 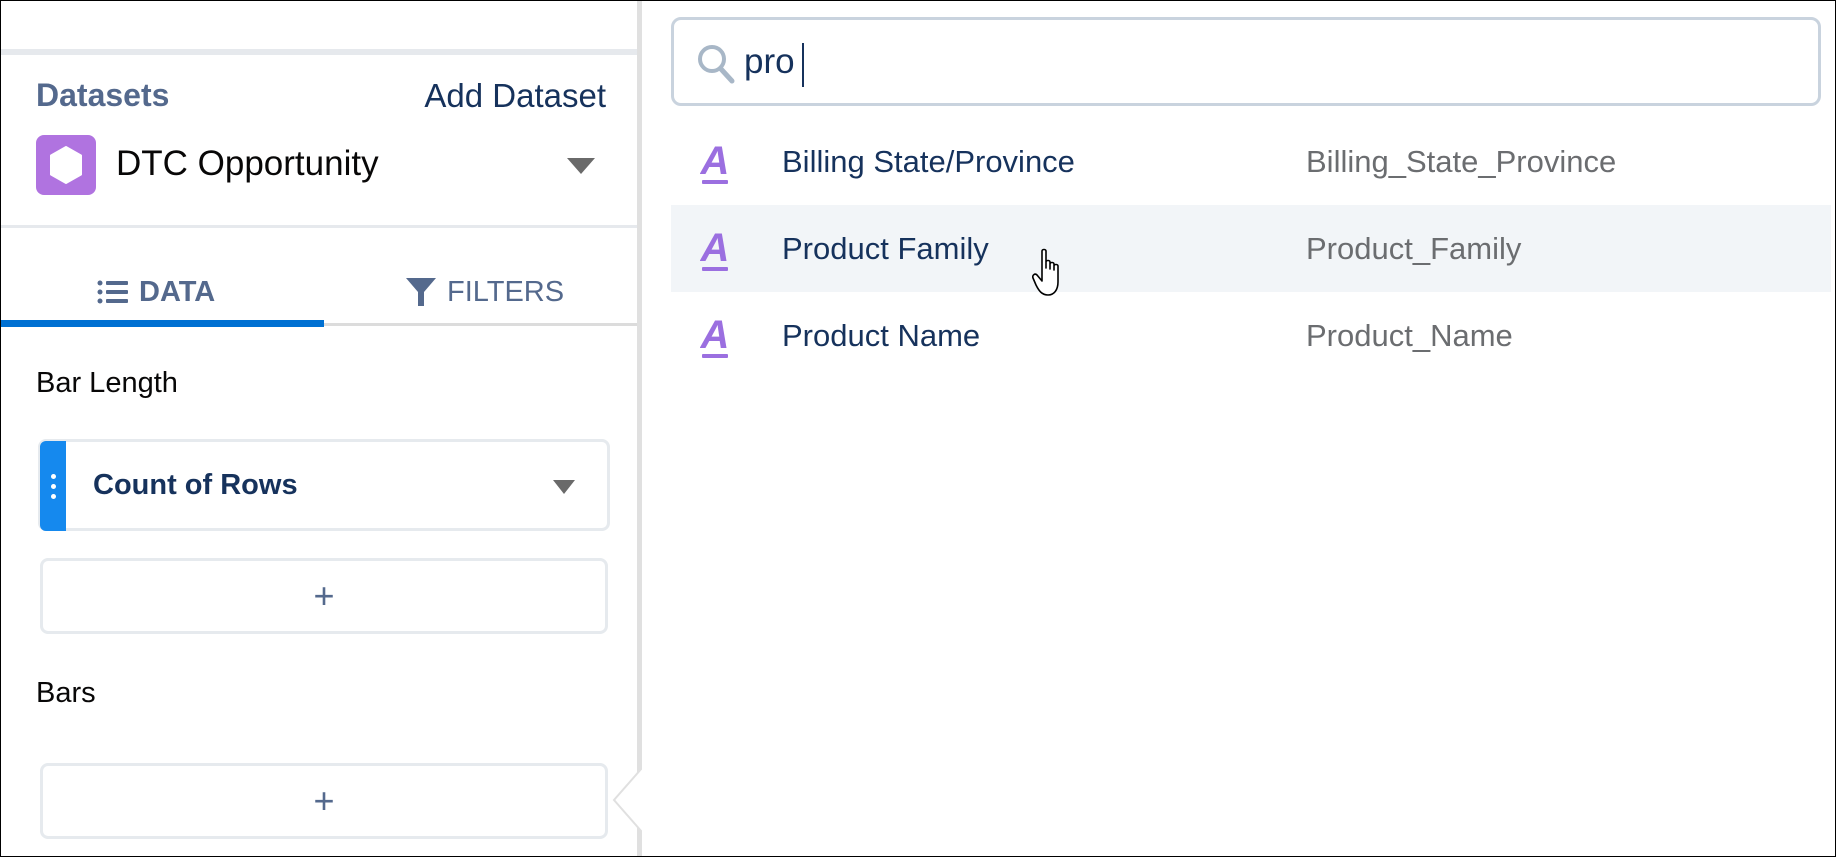 I want to click on filter-funnel-icon, so click(x=421, y=292).